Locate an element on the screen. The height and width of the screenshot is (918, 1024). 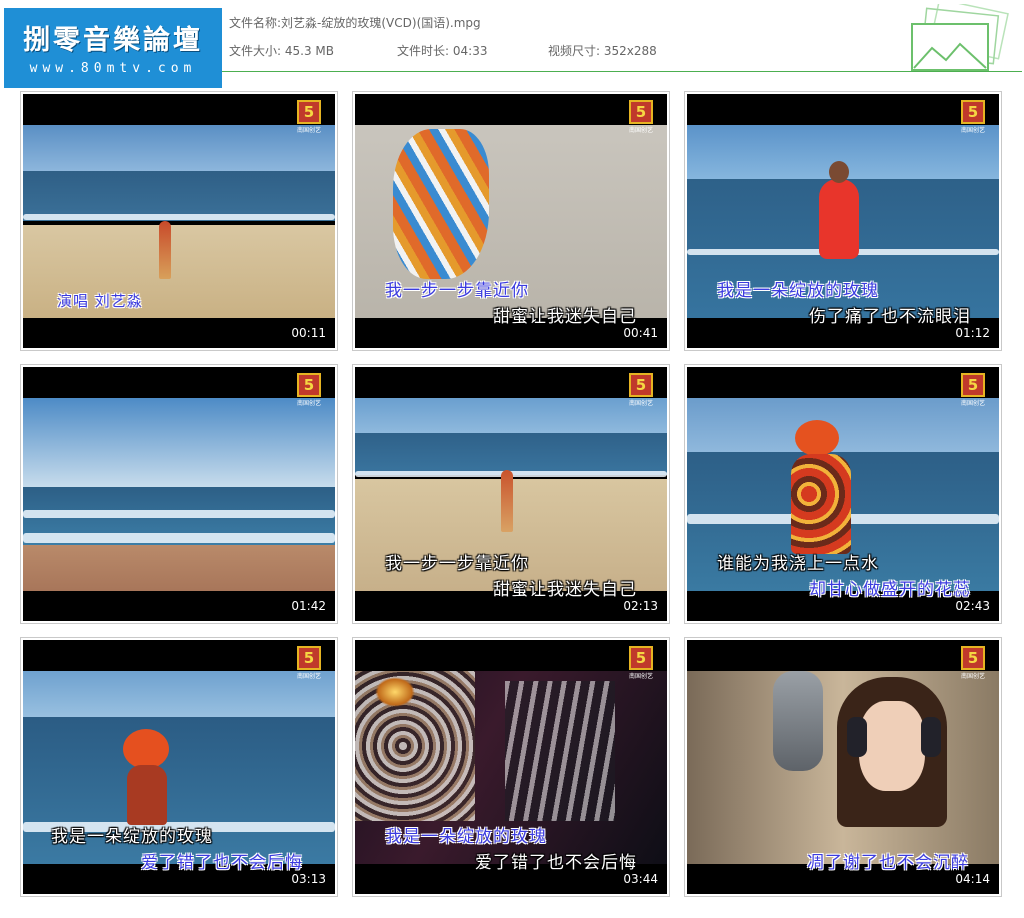
thumbnail-frame: 5 南国创艺 01:42 is located at coordinates (179, 494).